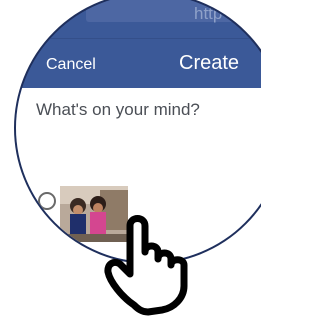 This screenshot has height=320, width=320. Describe the element at coordinates (71, 65) in the screenshot. I see `cancel-button: Cancel` at that location.